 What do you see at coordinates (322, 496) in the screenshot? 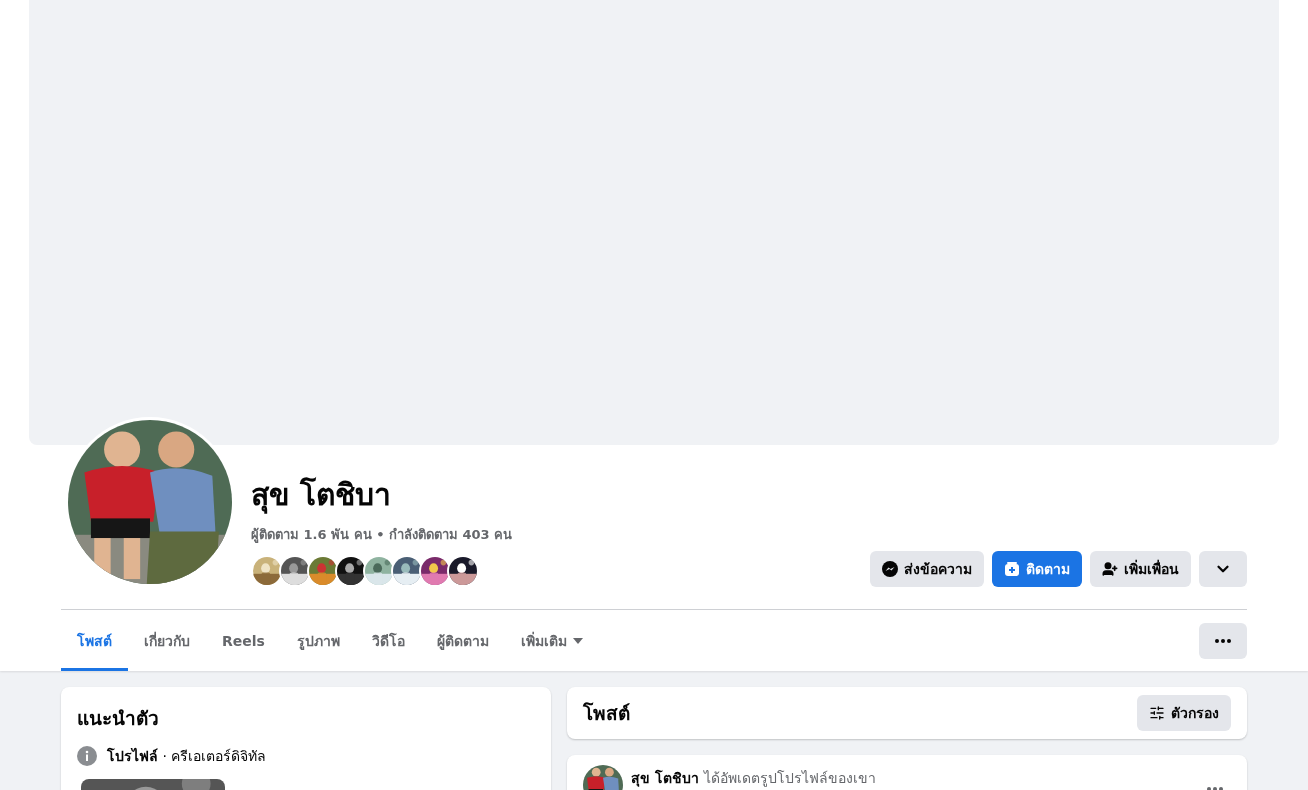
I see `profile-name: สุข โตชิบา` at bounding box center [322, 496].